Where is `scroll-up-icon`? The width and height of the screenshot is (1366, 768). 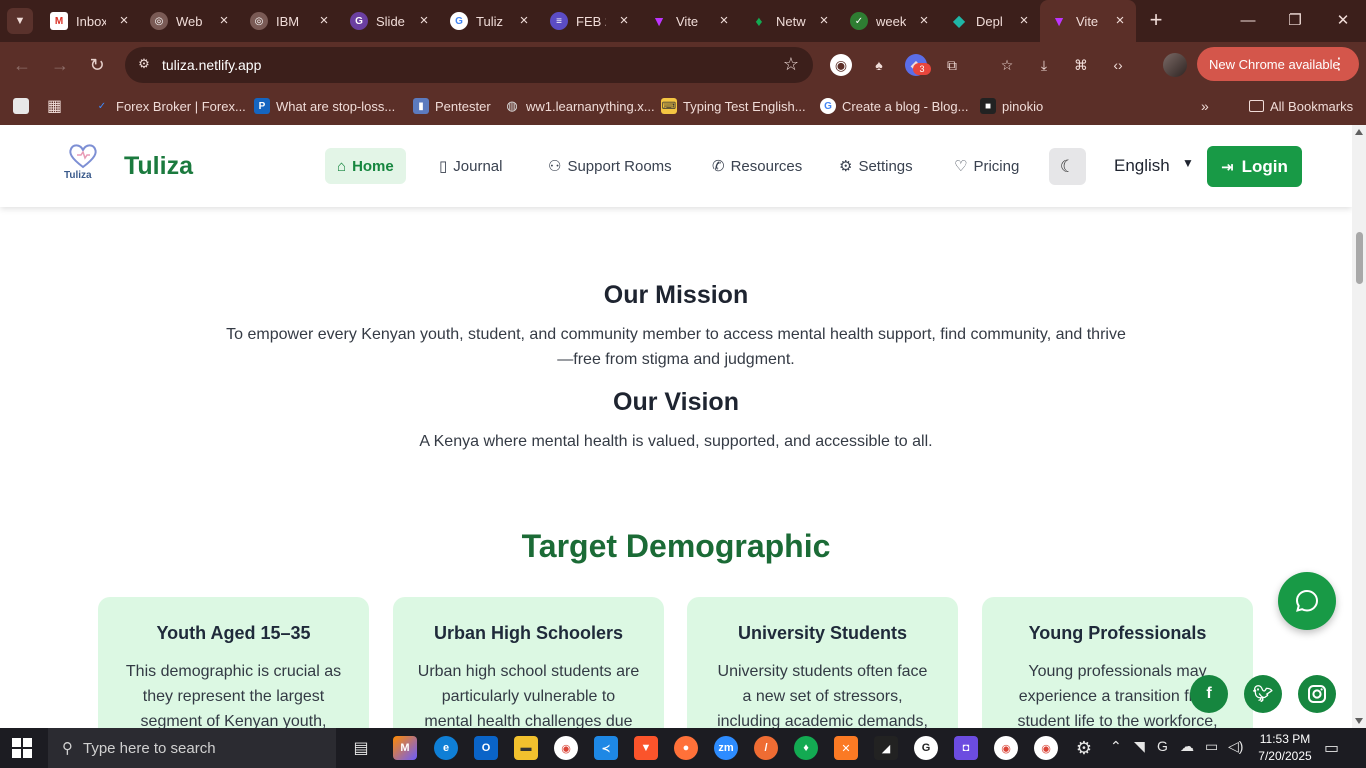 scroll-up-icon is located at coordinates (1359, 132).